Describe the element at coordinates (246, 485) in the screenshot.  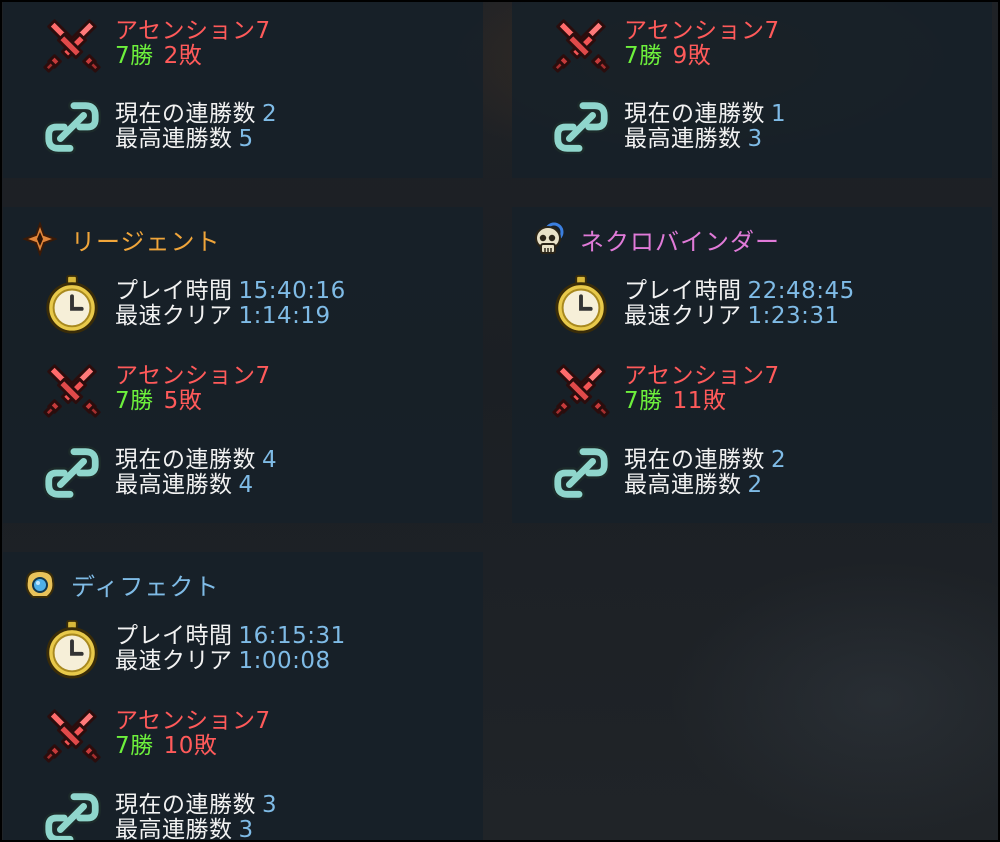
I see `best-streak-value: 4` at that location.